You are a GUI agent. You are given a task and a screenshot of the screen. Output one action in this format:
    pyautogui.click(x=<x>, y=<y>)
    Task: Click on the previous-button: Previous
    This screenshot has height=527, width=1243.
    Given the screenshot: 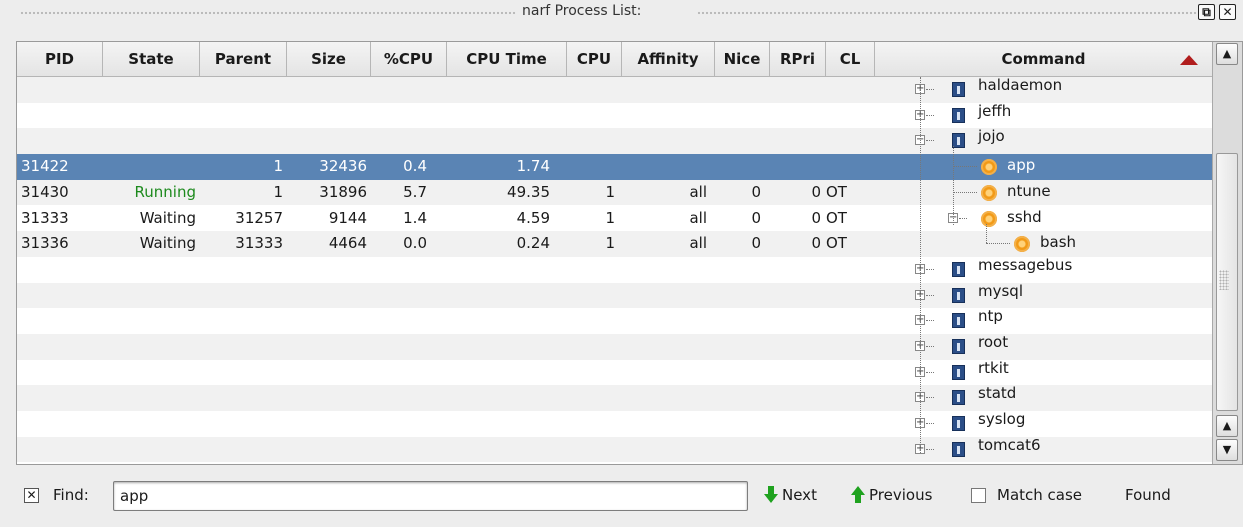 What is the action you would take?
    pyautogui.click(x=891, y=495)
    